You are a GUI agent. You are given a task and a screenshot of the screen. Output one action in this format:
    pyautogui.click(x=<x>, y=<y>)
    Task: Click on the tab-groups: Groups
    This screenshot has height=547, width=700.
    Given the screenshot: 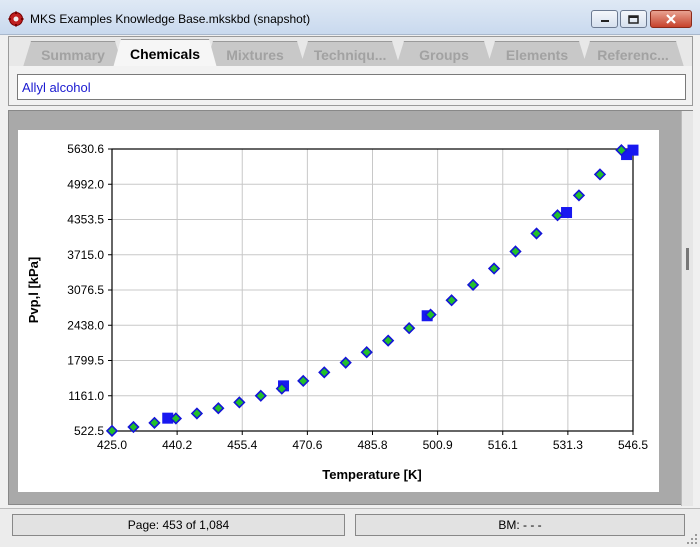 What is the action you would take?
    pyautogui.click(x=444, y=54)
    